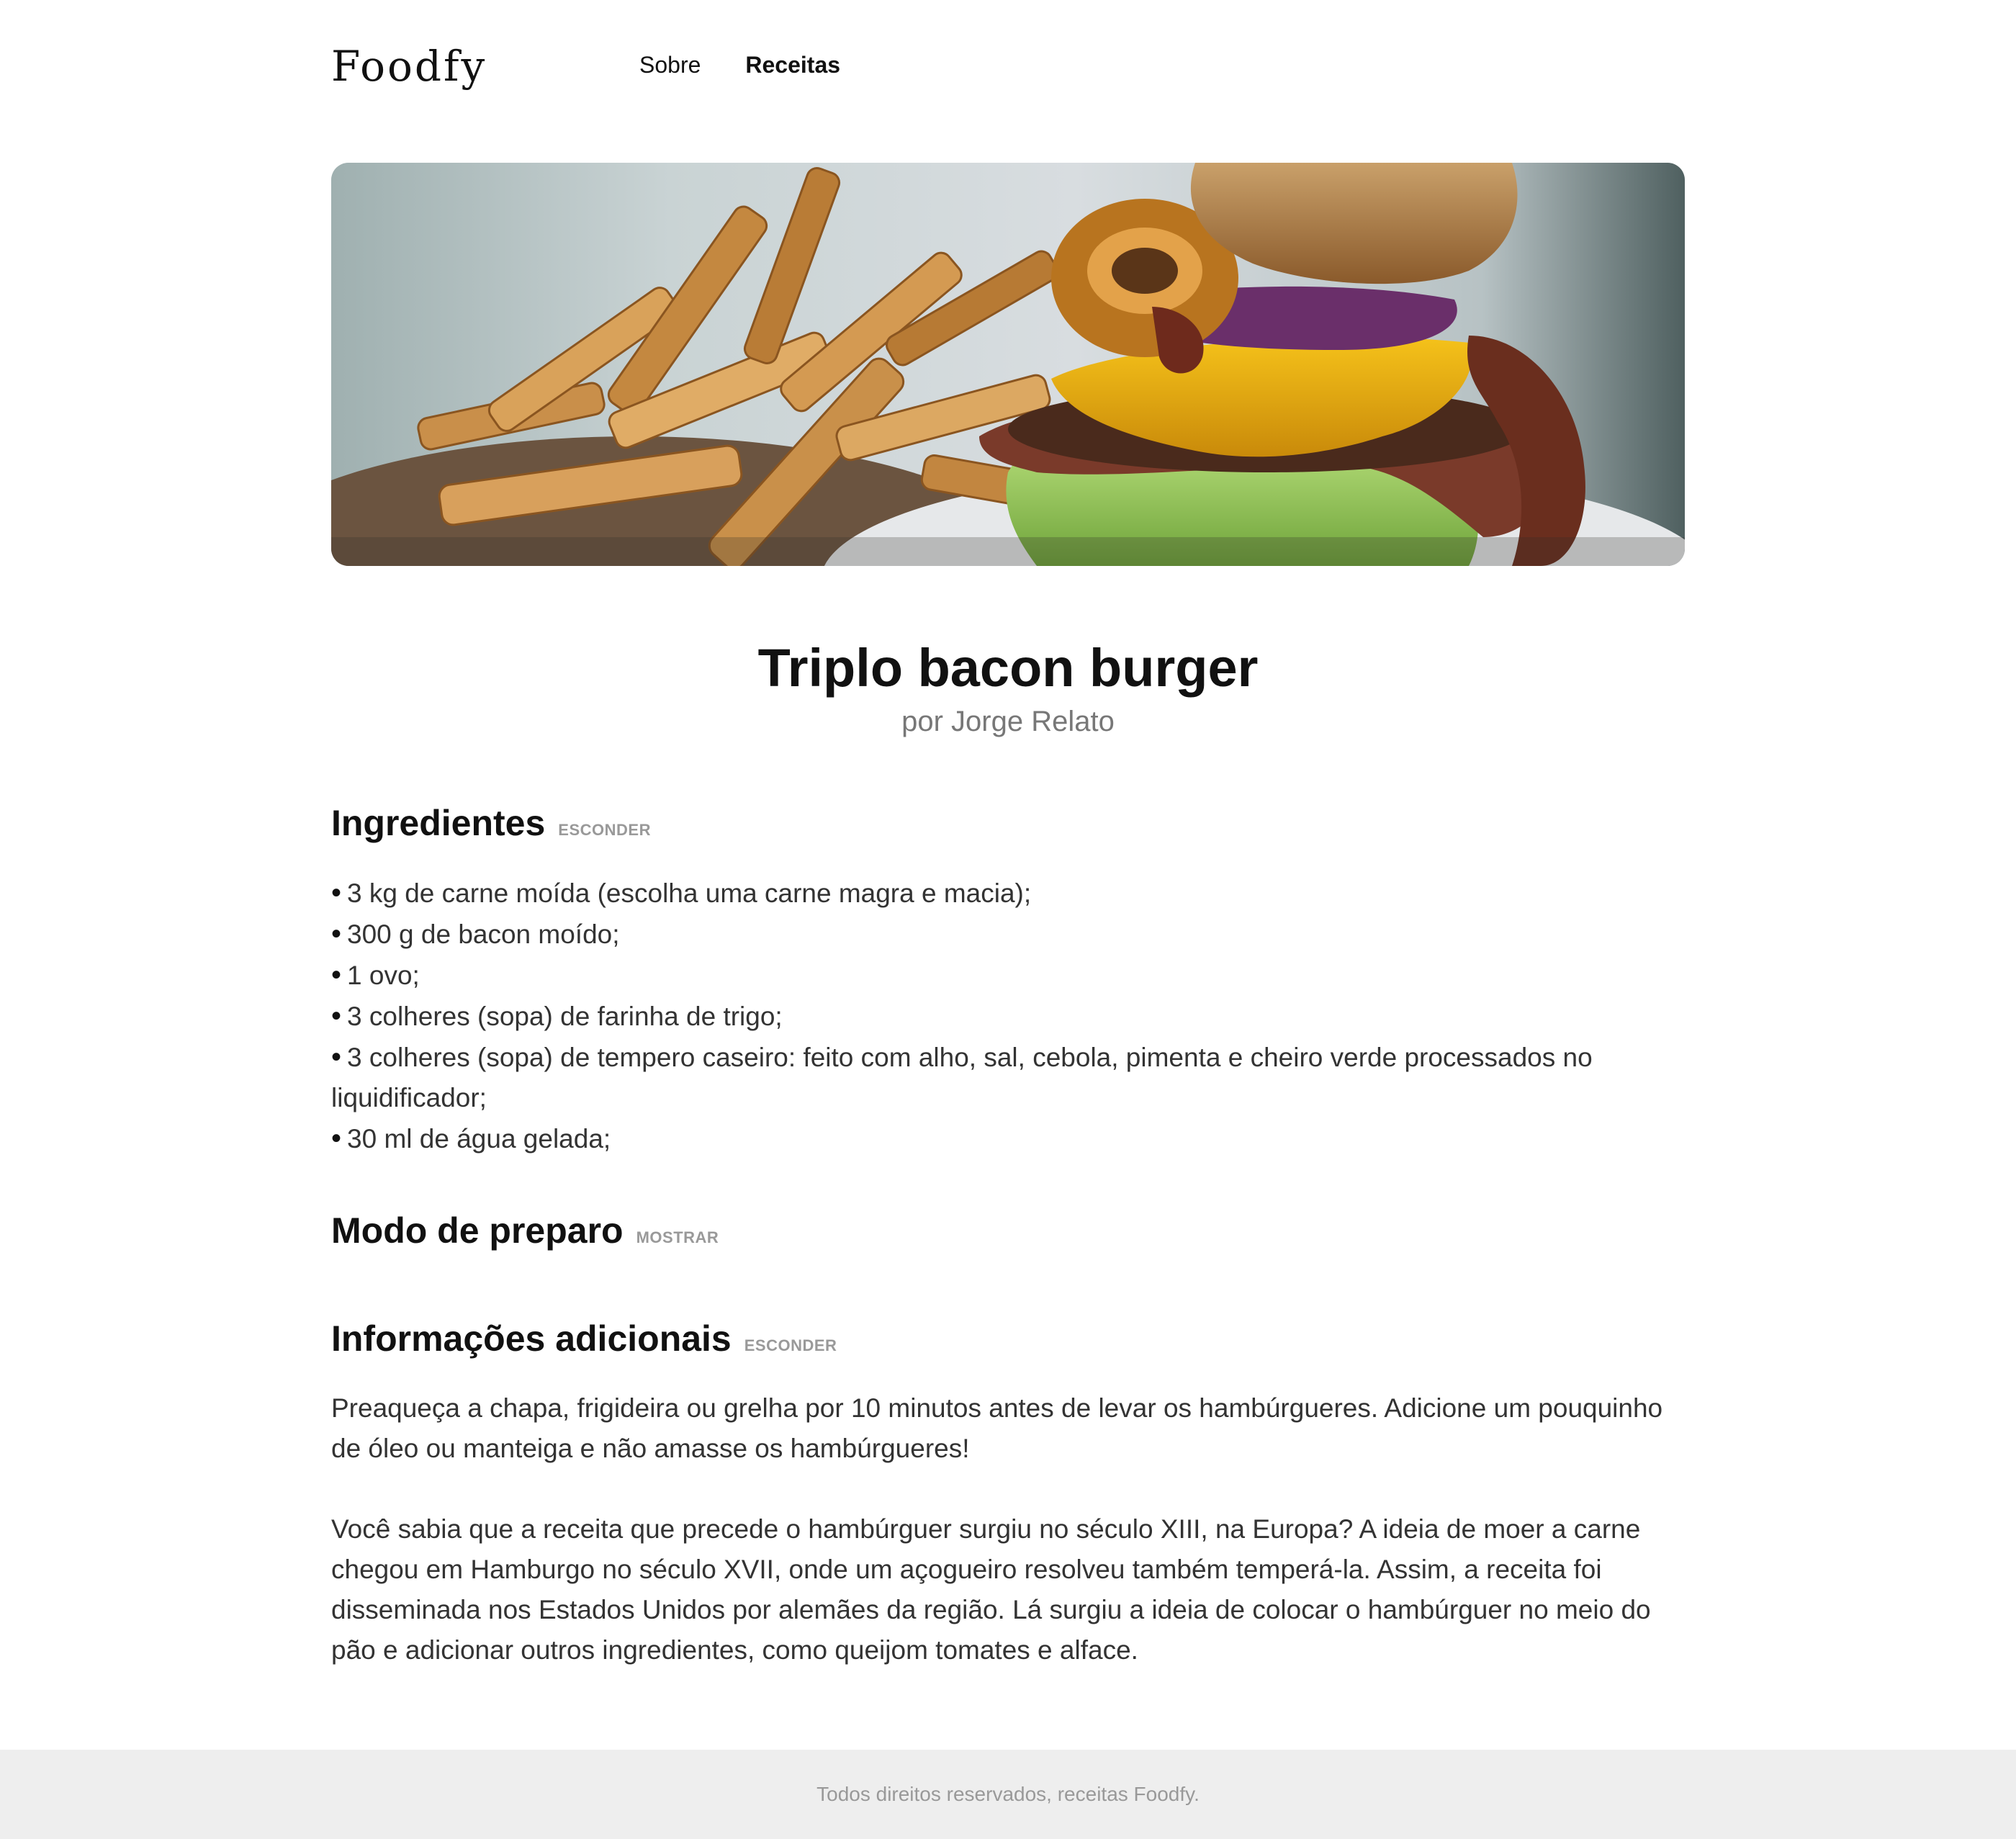  What do you see at coordinates (409, 66) in the screenshot?
I see `site-logo: Foodfy` at bounding box center [409, 66].